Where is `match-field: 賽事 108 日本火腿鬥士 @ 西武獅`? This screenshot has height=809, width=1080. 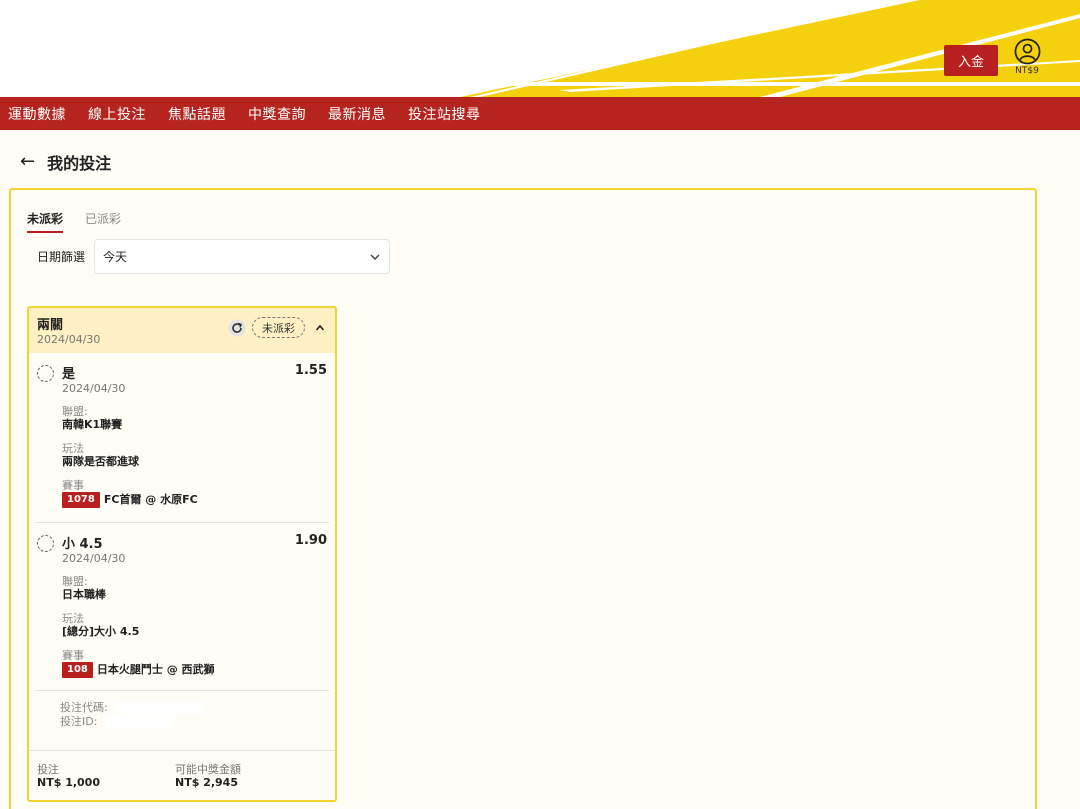 match-field: 賽事 108 日本火腿鬥士 @ 西武獅 is located at coordinates (194, 663).